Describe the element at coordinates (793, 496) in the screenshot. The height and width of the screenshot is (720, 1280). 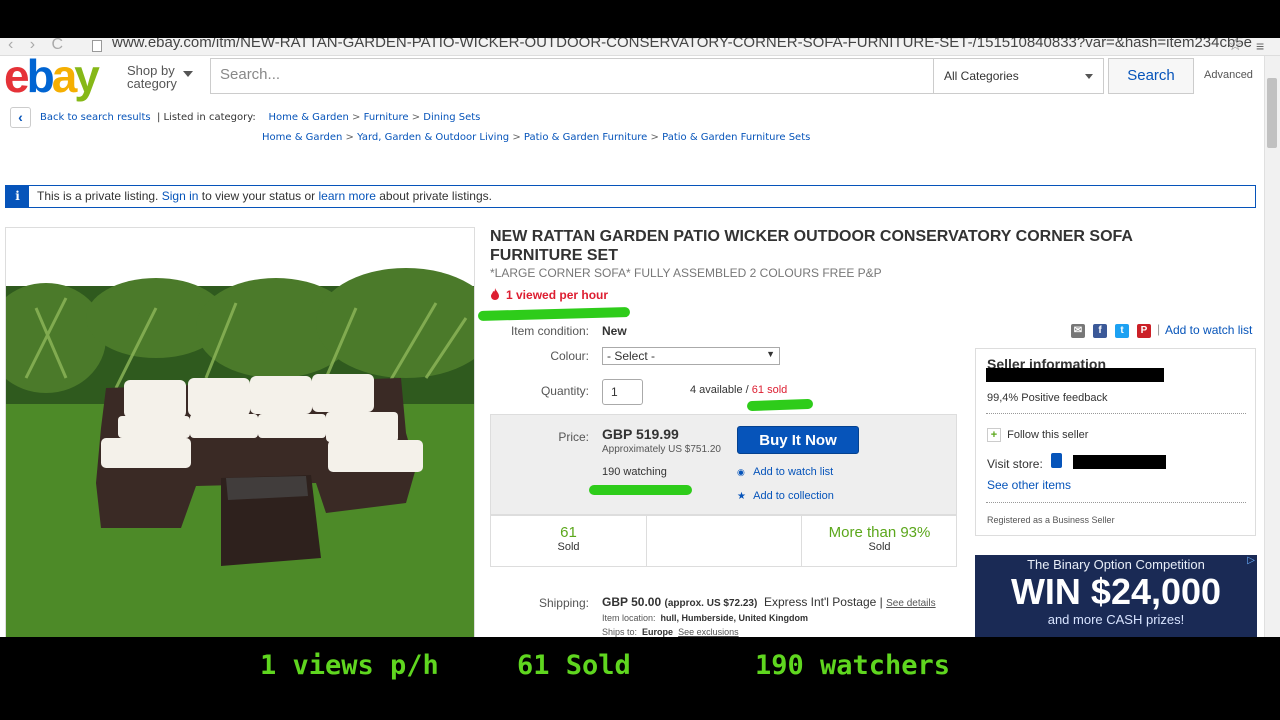
I see `collection-label: Add to collection` at that location.